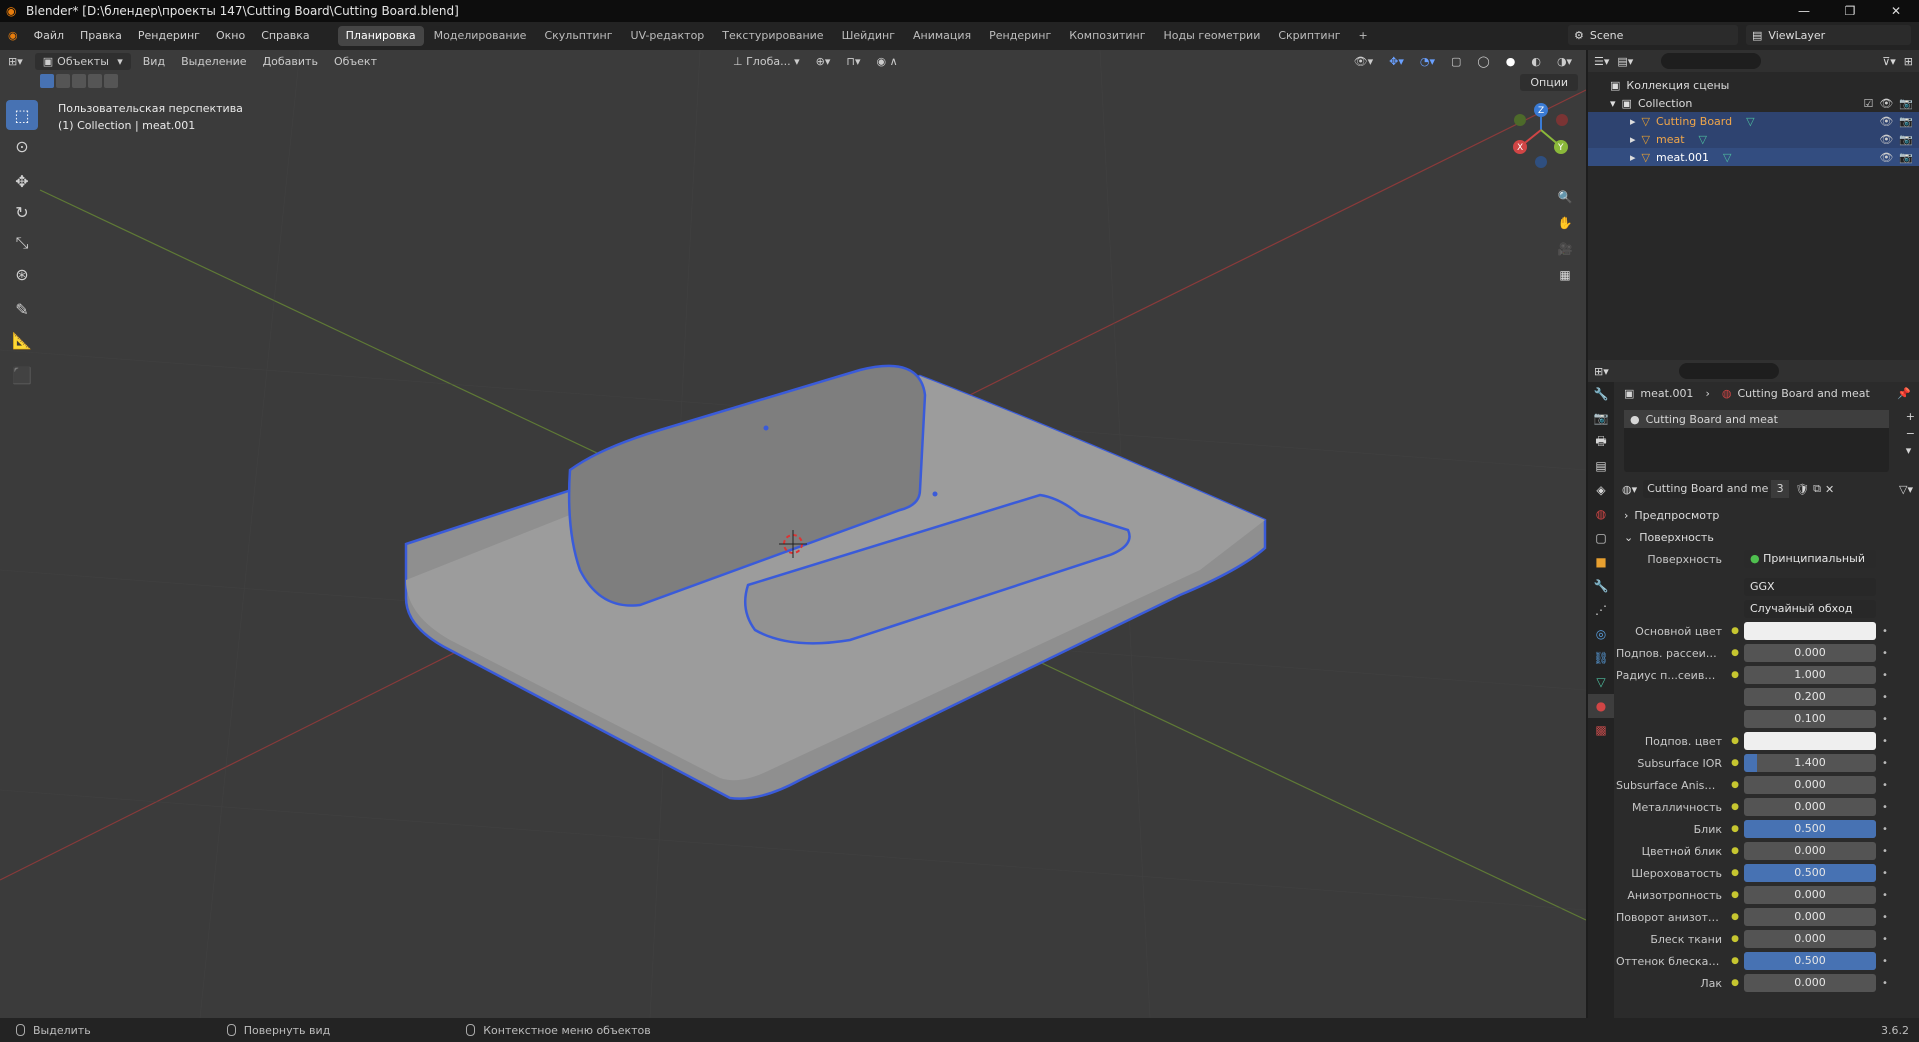 This screenshot has height=1042, width=1919. Describe the element at coordinates (1767, 515) in the screenshot. I see `section-preview: › Предпросмотр` at that location.